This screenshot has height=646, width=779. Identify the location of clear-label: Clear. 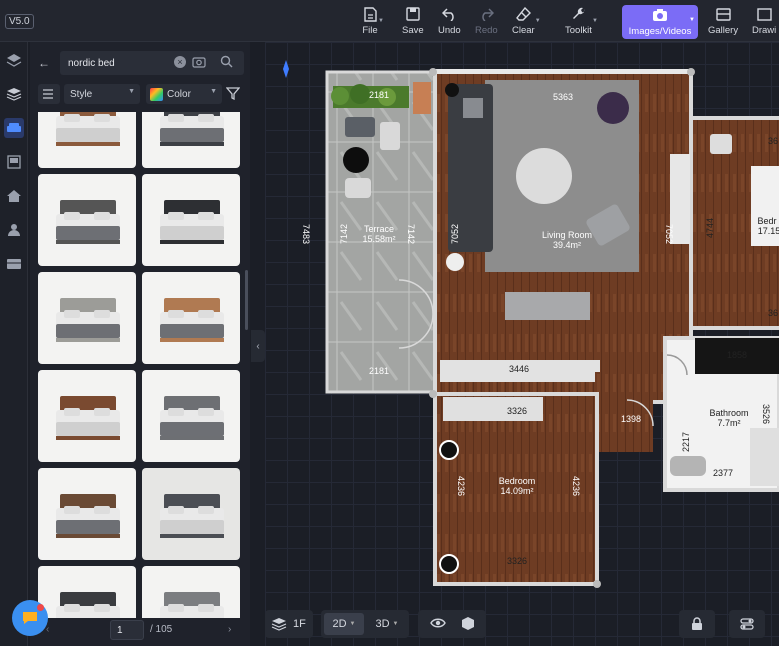
(523, 30).